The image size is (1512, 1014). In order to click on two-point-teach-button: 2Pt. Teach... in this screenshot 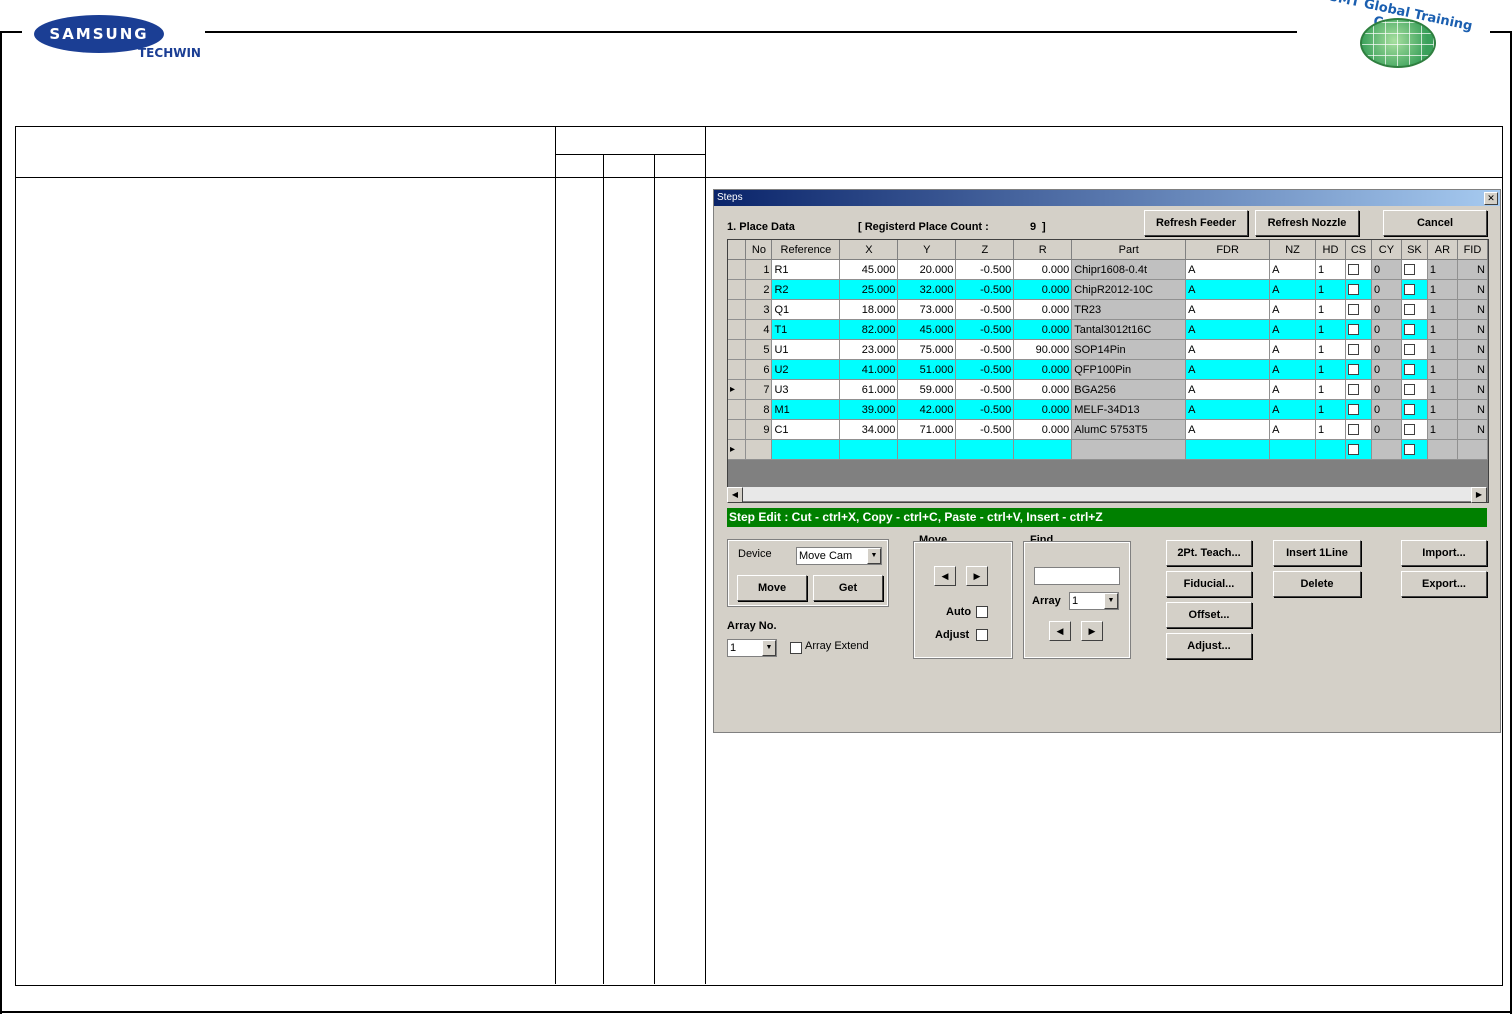, I will do `click(1209, 553)`.